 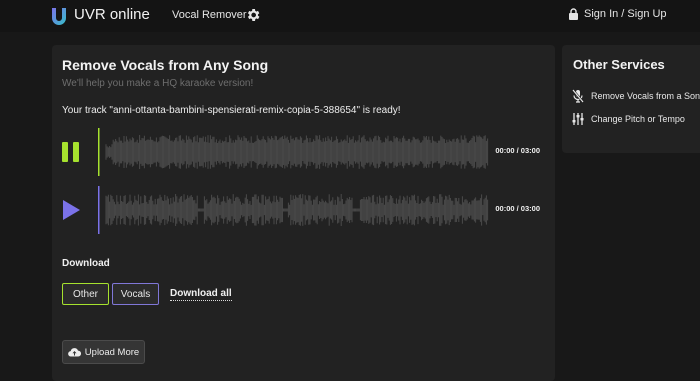 What do you see at coordinates (625, 14) in the screenshot?
I see `sign-in-label: Sign In / Sign Up` at bounding box center [625, 14].